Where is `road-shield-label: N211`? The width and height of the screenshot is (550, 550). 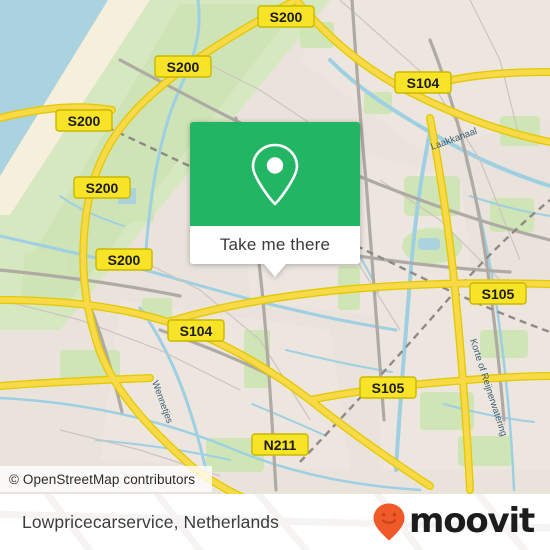 road-shield-label: N211 is located at coordinates (280, 445).